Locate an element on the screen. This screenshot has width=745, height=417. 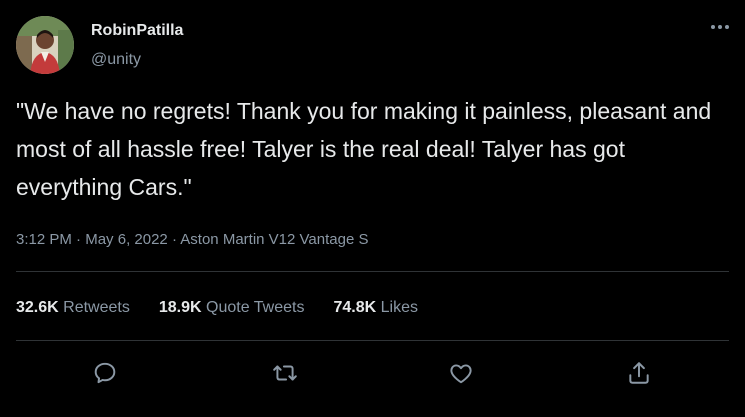
avatar is located at coordinates (45, 45).